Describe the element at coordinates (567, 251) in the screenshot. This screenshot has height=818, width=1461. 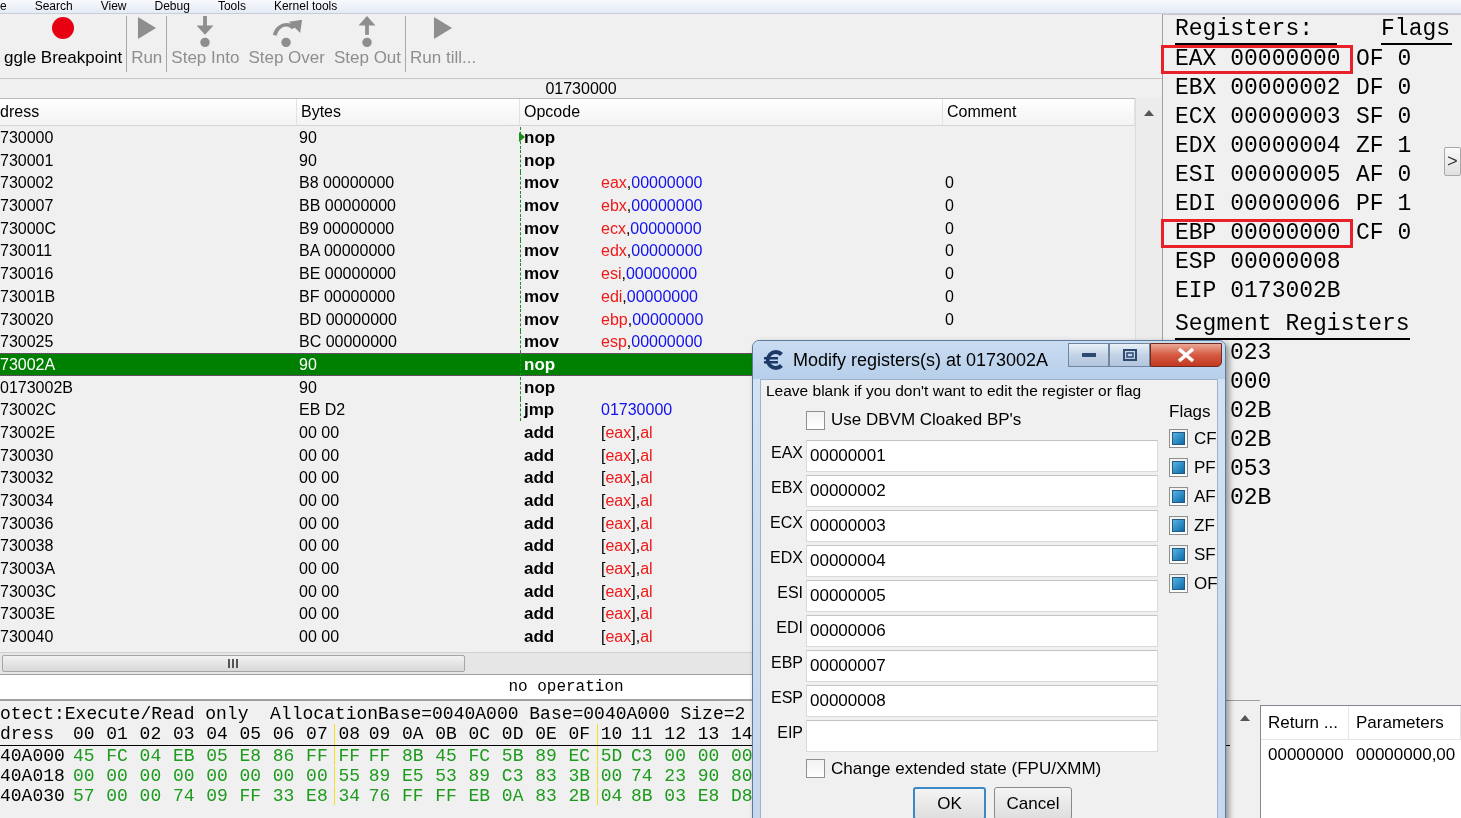
I see `table-row: 730011 BA 00000000 mov edx,00000000 0` at that location.